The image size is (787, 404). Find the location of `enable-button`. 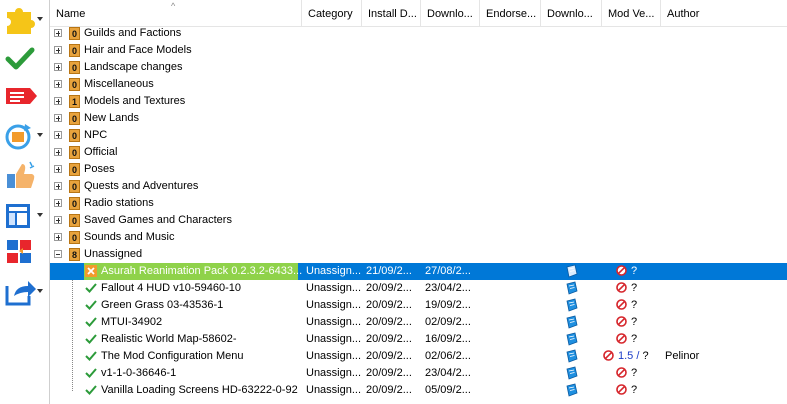

enable-button is located at coordinates (23, 60).